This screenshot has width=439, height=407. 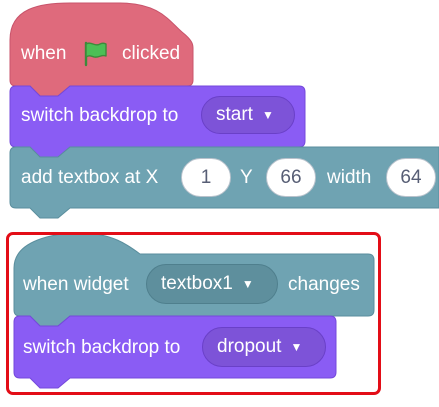 I want to click on y-value-input: 66, so click(x=291, y=177).